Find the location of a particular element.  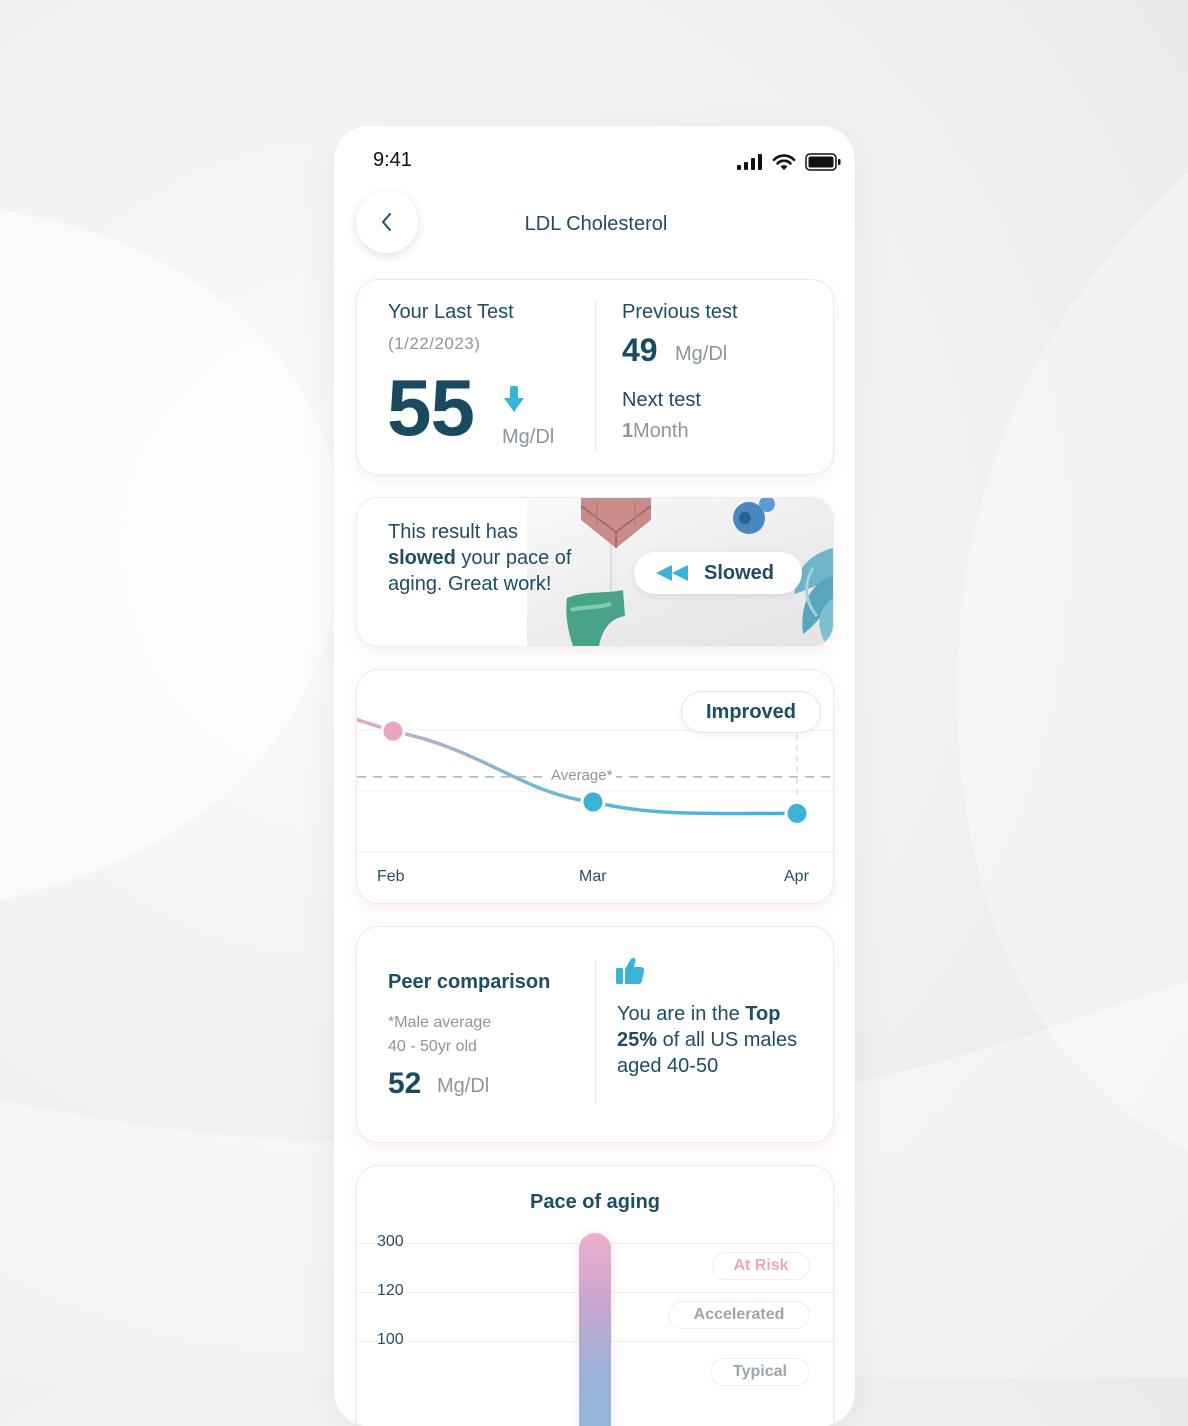

trend-chart-card: Improved Average* Feb Mar Apr is located at coordinates (595, 786).